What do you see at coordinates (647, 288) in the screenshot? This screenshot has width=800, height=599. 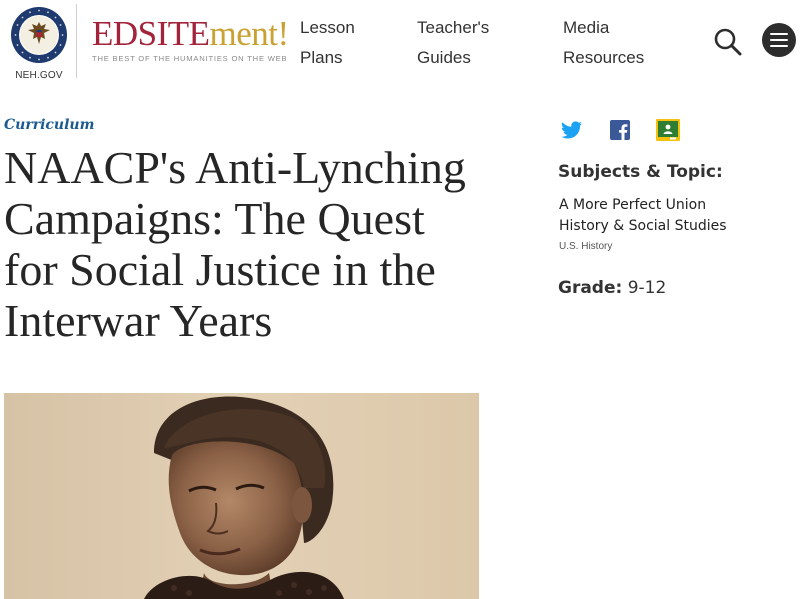 I see `grade-value: 9-12` at bounding box center [647, 288].